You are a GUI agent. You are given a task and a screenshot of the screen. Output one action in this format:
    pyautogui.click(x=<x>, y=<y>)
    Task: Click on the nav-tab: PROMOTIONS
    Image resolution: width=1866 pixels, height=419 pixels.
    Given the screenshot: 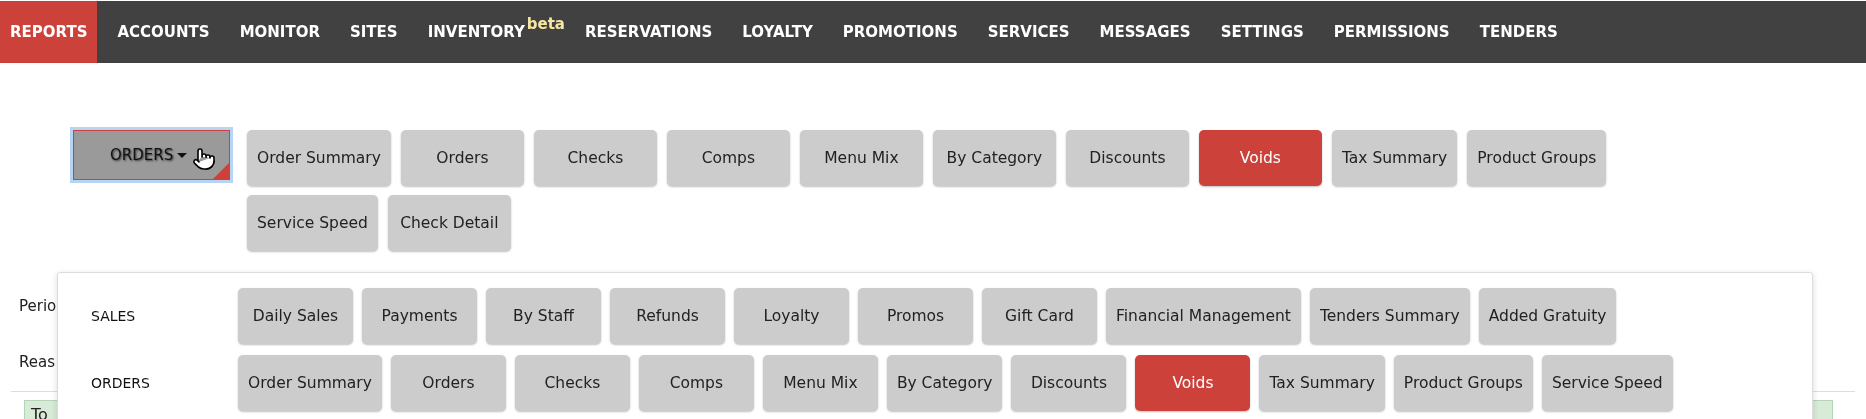 What is the action you would take?
    pyautogui.click(x=900, y=32)
    